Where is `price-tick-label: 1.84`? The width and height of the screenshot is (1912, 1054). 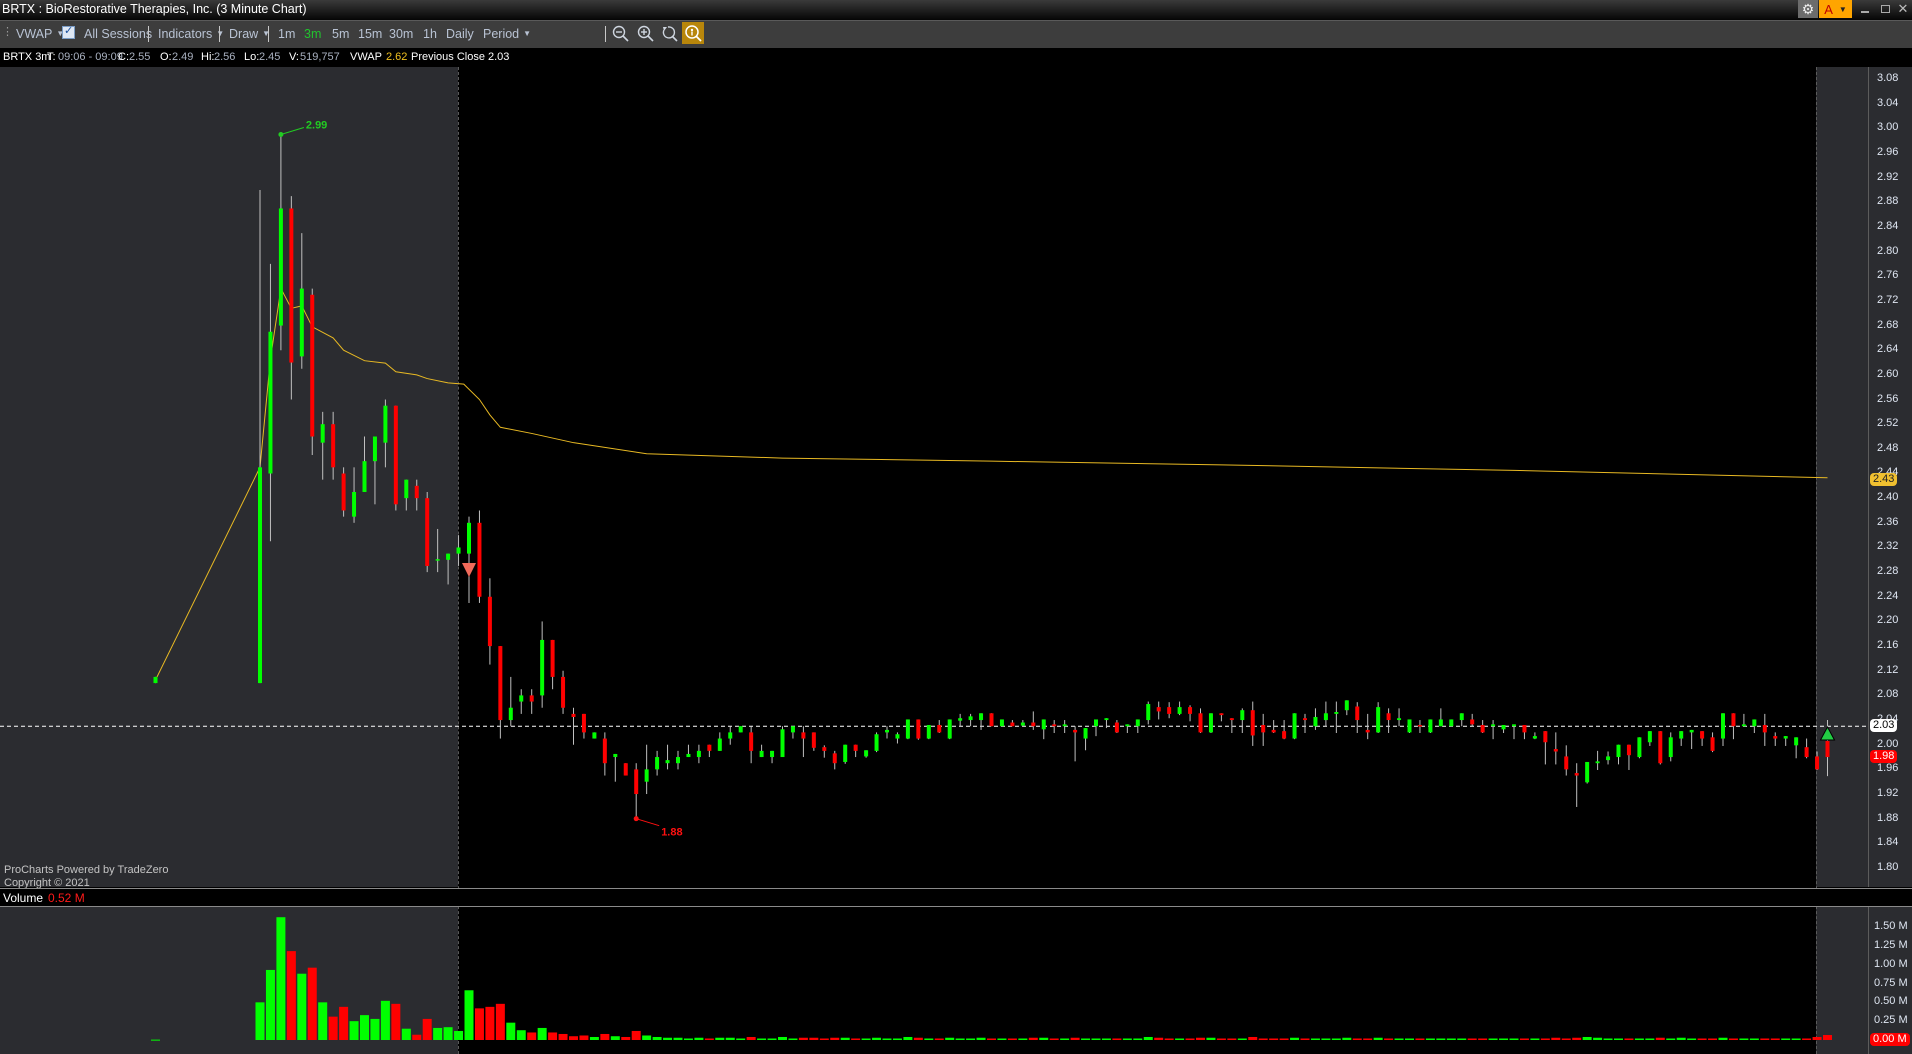
price-tick-label: 1.84 is located at coordinates (1888, 842).